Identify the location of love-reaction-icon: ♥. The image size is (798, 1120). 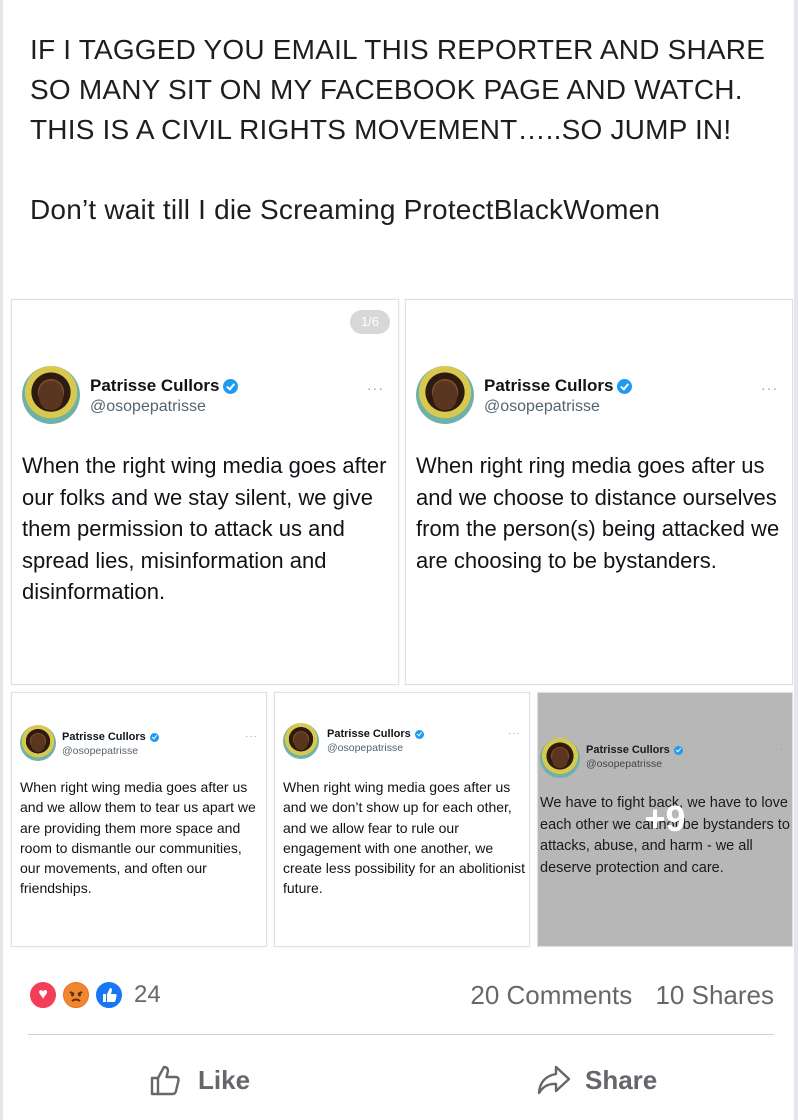
(43, 995).